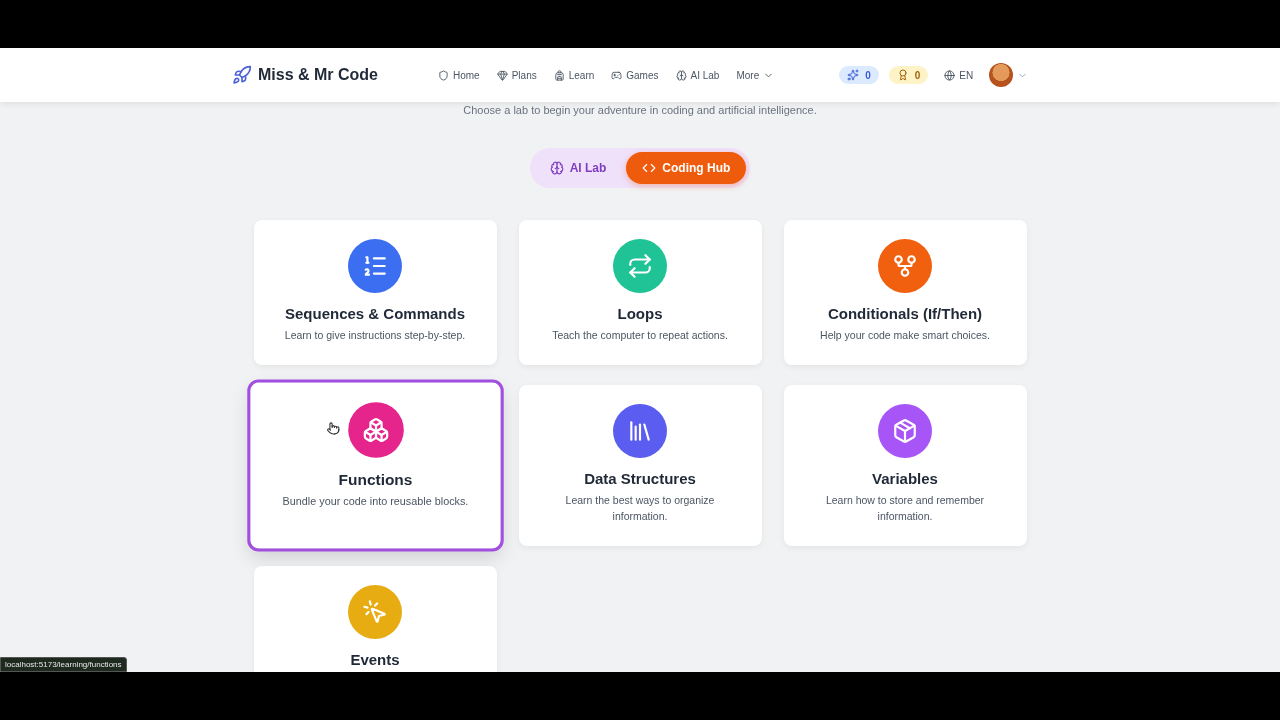 The image size is (1280, 720). I want to click on subtitle: Choose a lab to begin your adventure in coding and artificial intelligence., so click(640, 110).